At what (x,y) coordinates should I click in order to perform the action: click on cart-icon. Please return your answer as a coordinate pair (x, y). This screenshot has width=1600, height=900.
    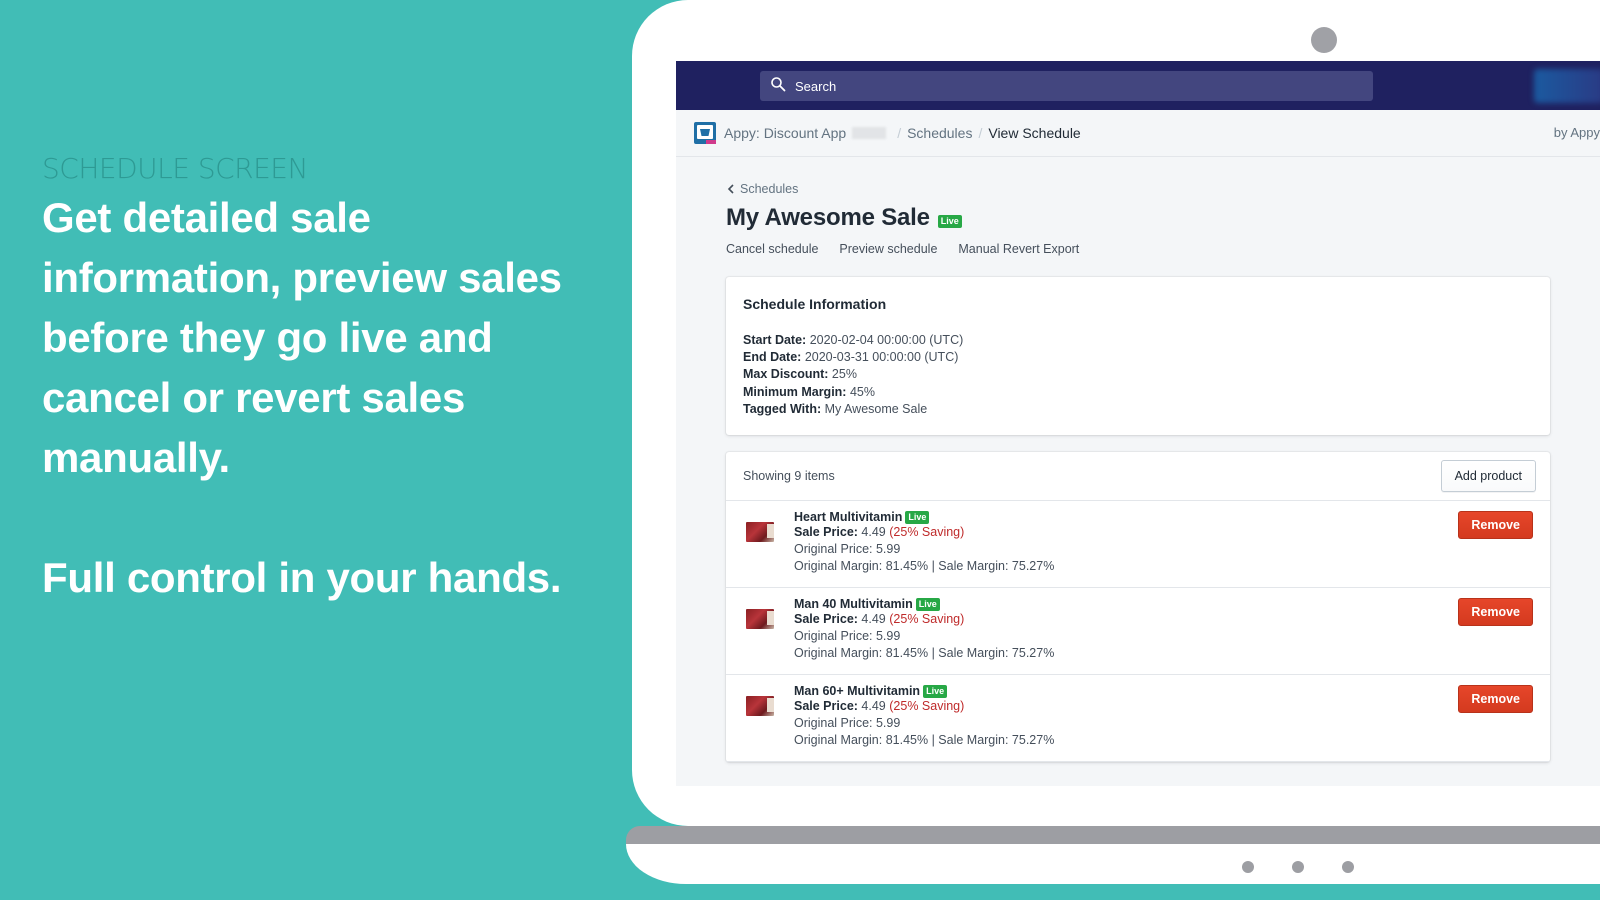
    Looking at the image, I should click on (705, 132).